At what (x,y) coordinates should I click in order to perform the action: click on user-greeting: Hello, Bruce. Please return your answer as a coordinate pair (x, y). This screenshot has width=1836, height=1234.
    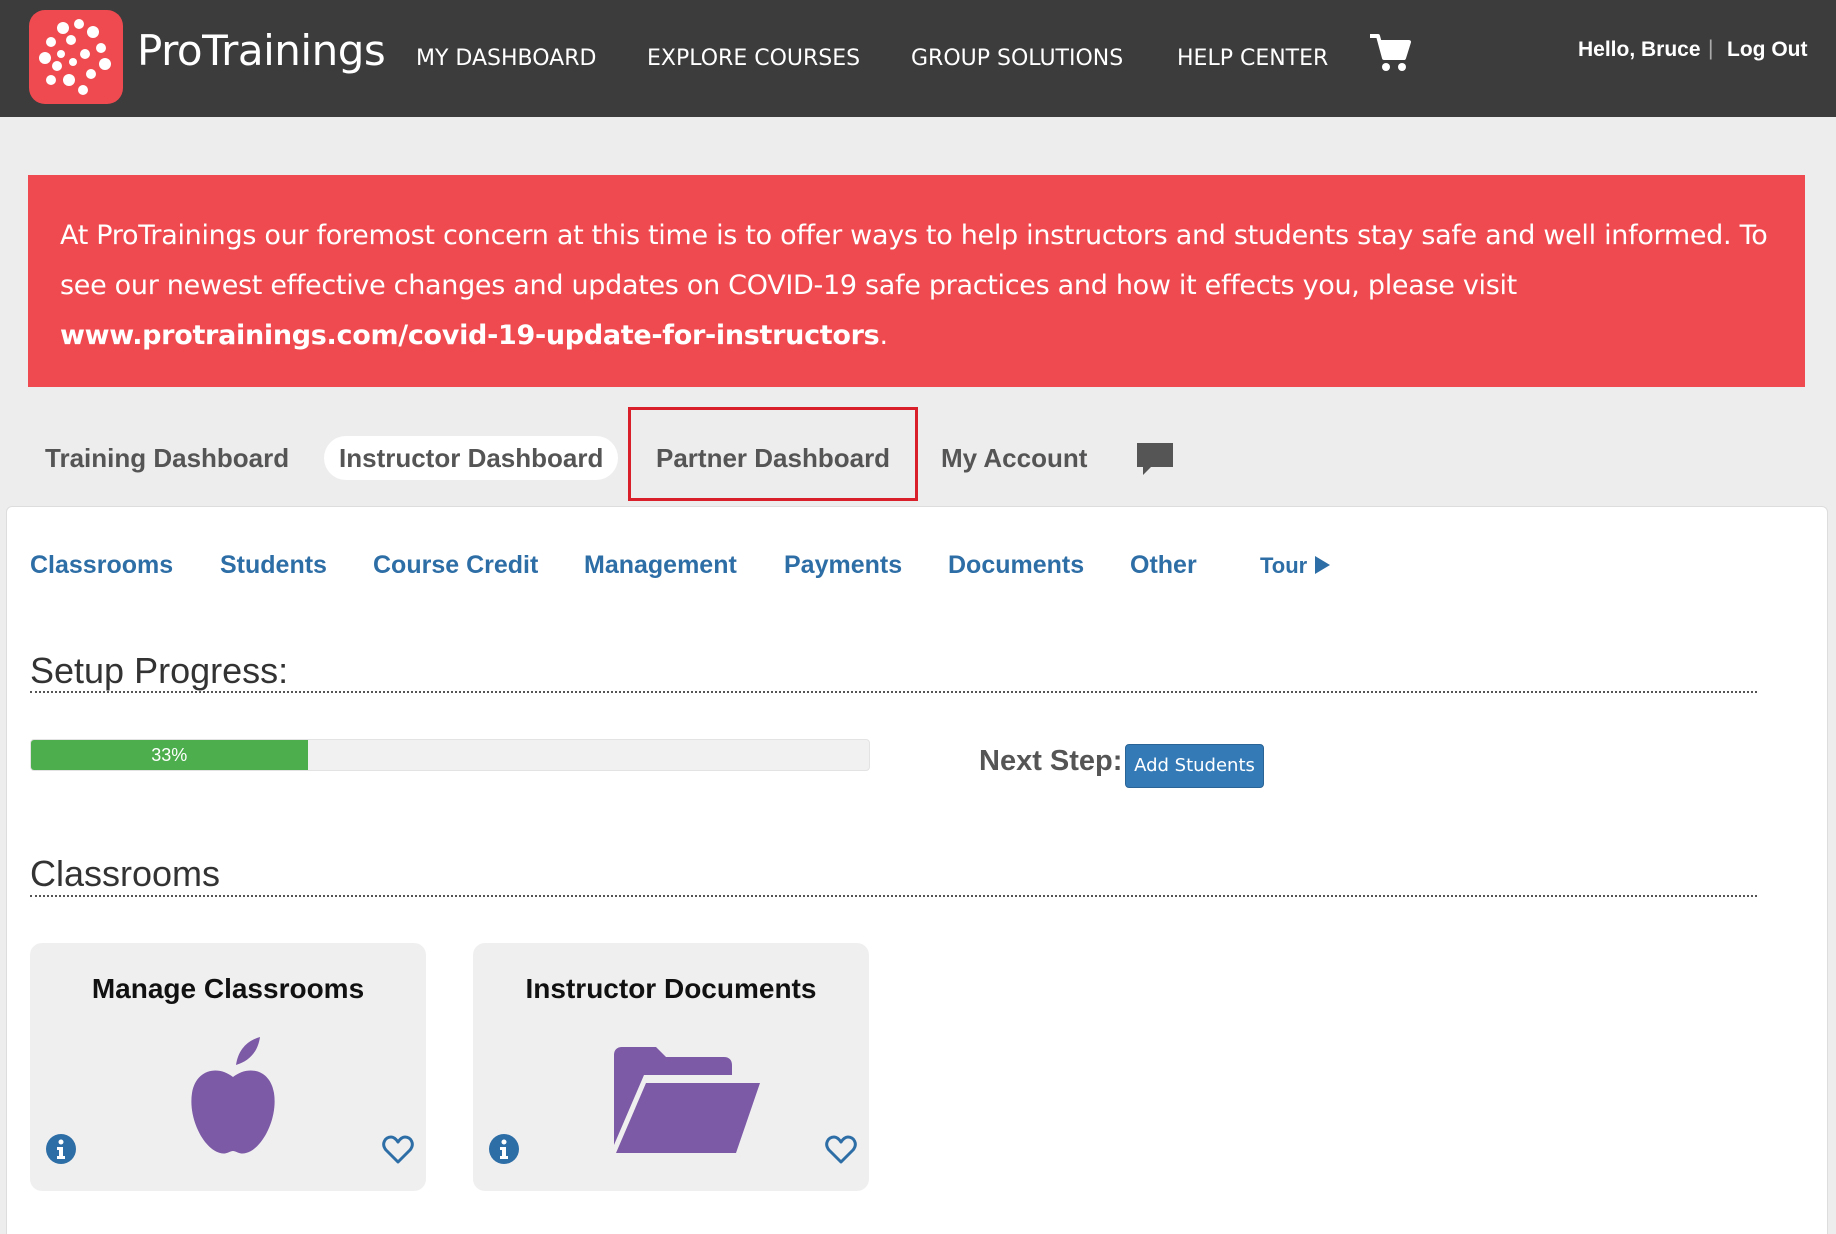
    Looking at the image, I should click on (1639, 49).